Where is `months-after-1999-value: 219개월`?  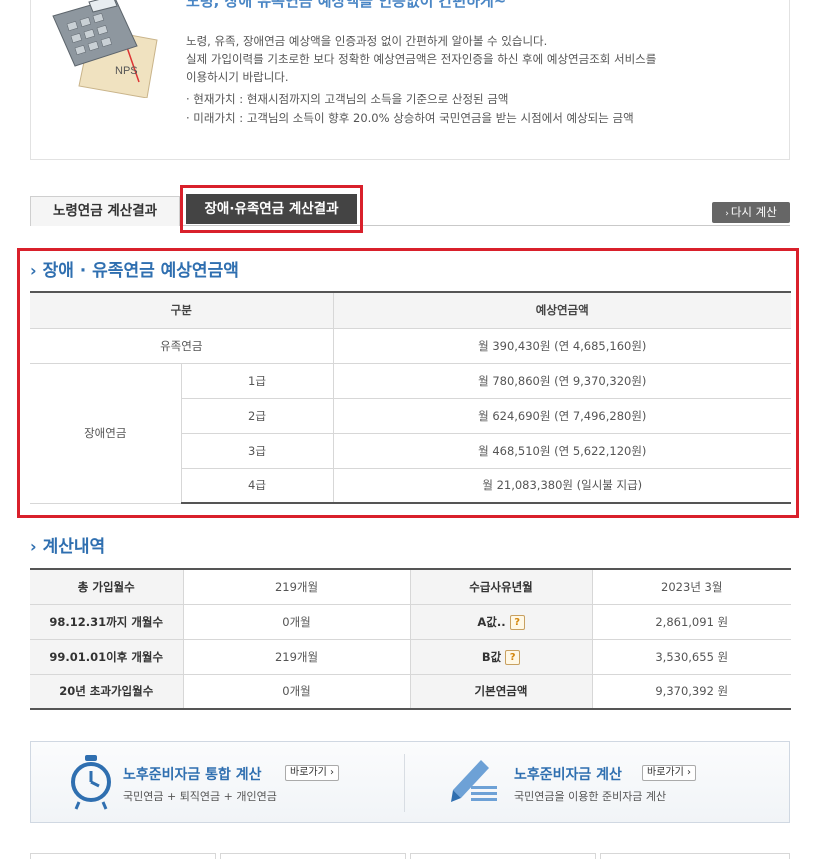 months-after-1999-value: 219개월 is located at coordinates (296, 656).